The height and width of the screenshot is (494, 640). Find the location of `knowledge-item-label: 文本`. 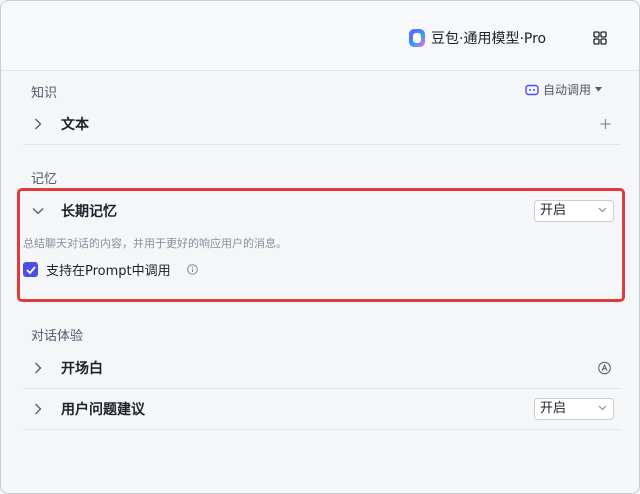

knowledge-item-label: 文本 is located at coordinates (75, 125).